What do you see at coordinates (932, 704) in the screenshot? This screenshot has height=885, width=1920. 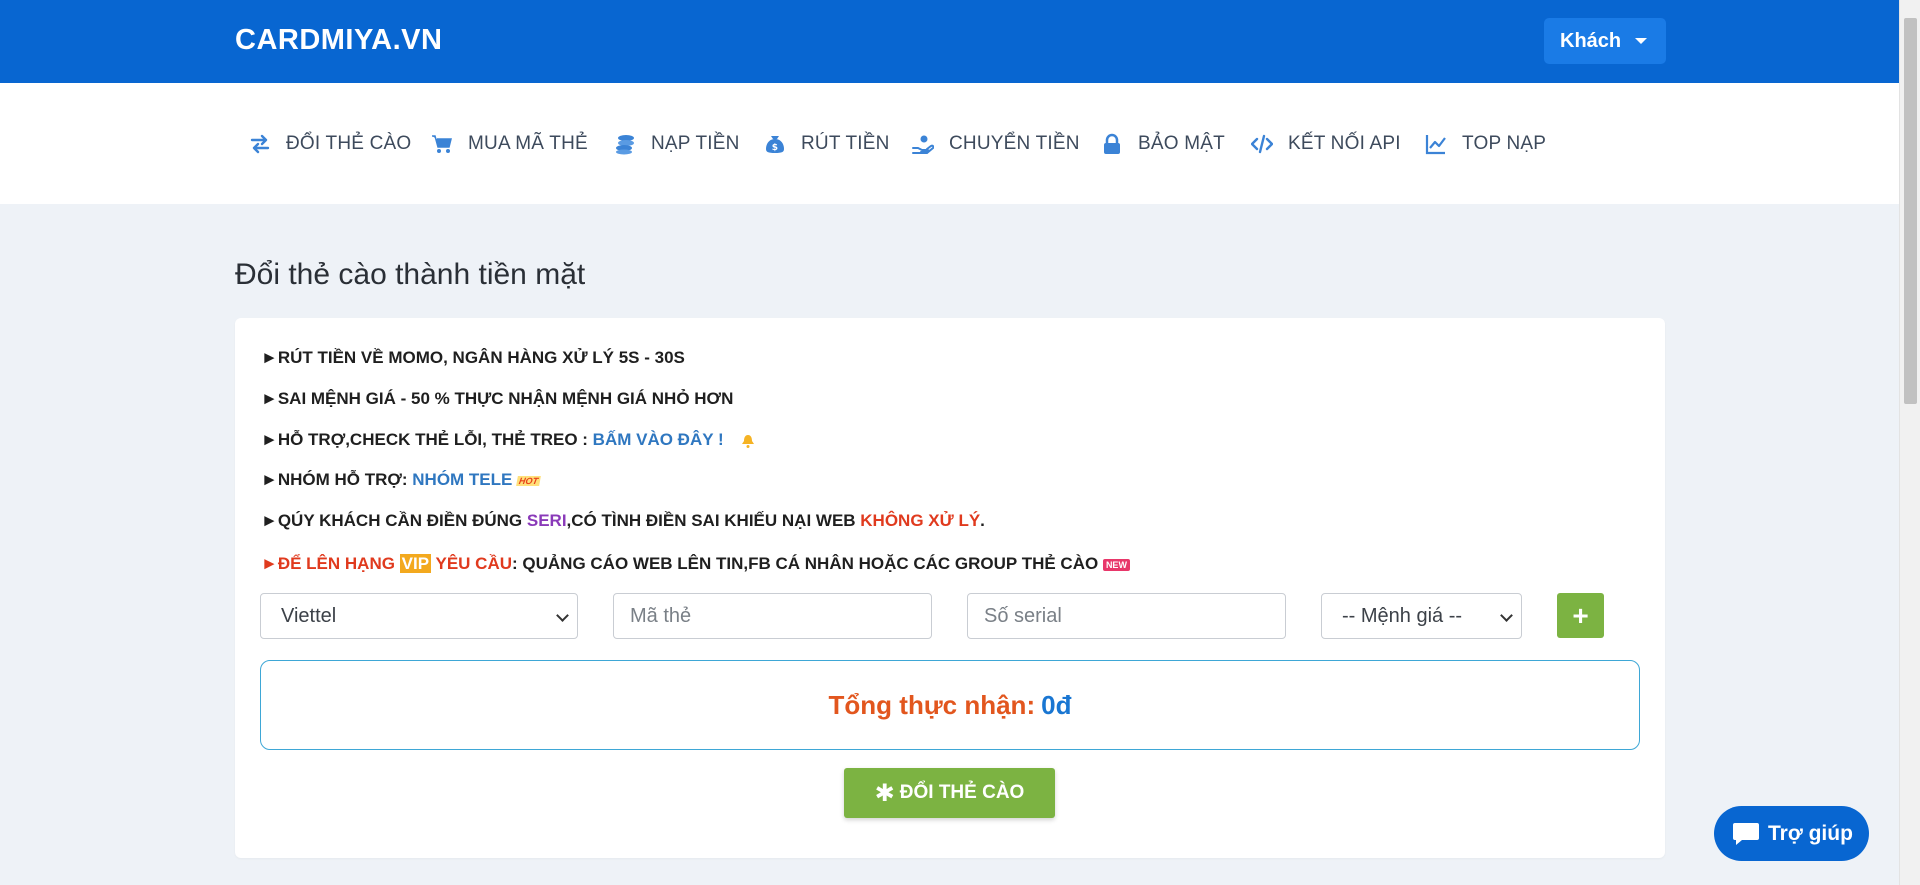 I see `total-label: Tổng thực nhận:` at bounding box center [932, 704].